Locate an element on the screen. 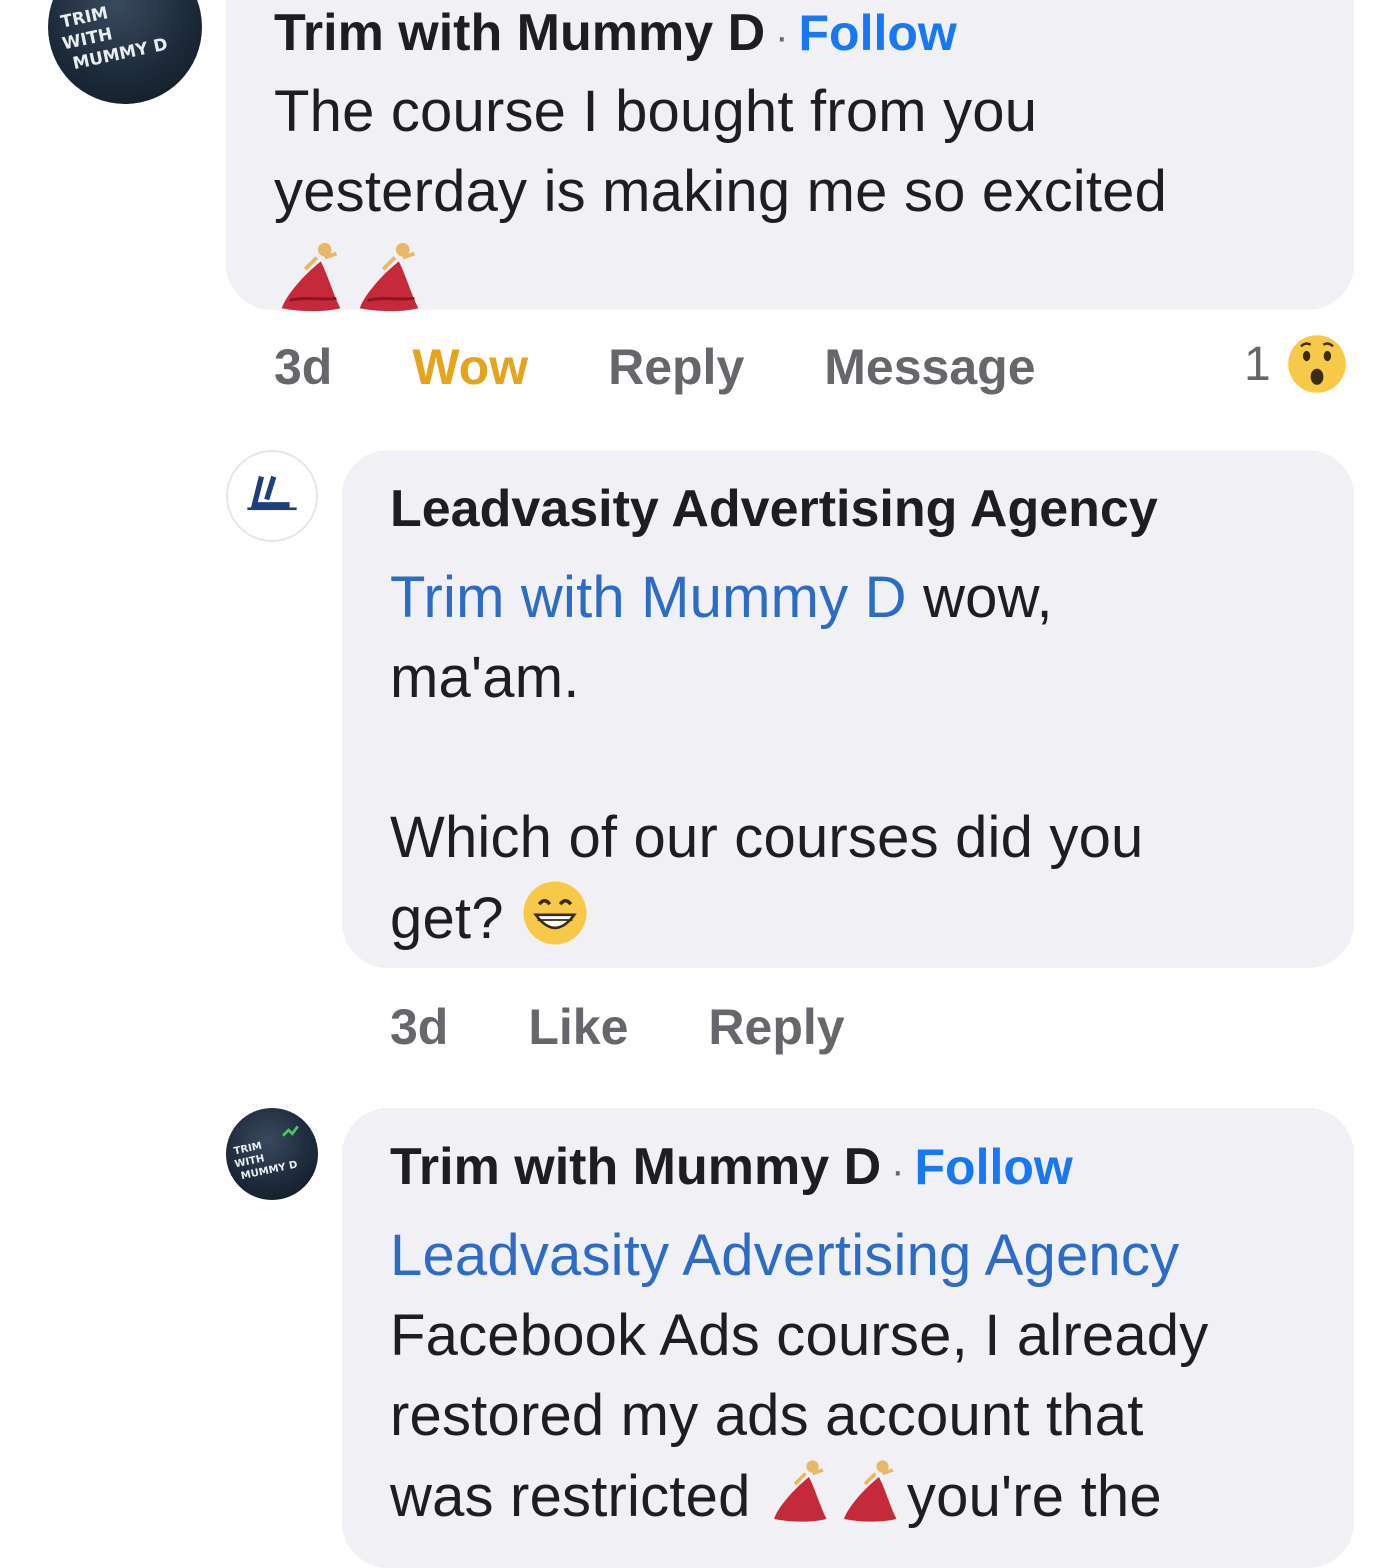  mention-link: Trim with Mummy D is located at coordinates (648, 597).